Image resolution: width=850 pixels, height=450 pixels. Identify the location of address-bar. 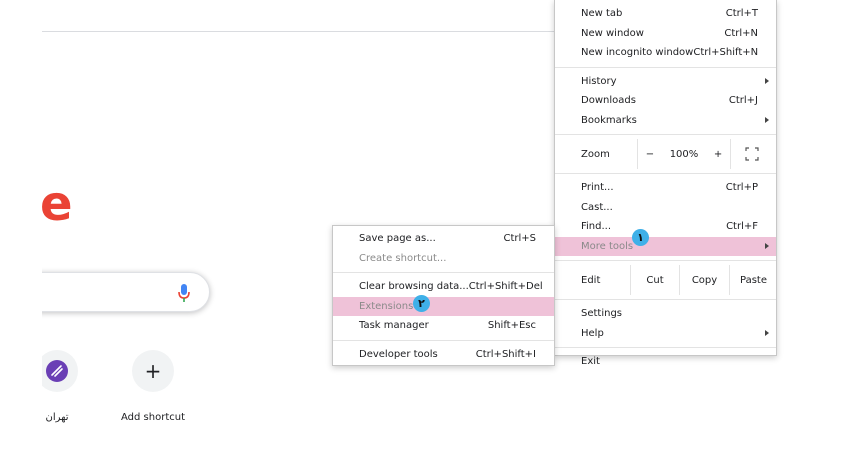
(298, 16).